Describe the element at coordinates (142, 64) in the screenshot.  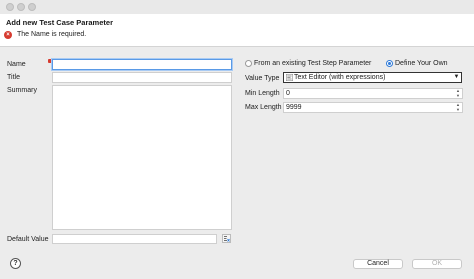
I see `name-input` at that location.